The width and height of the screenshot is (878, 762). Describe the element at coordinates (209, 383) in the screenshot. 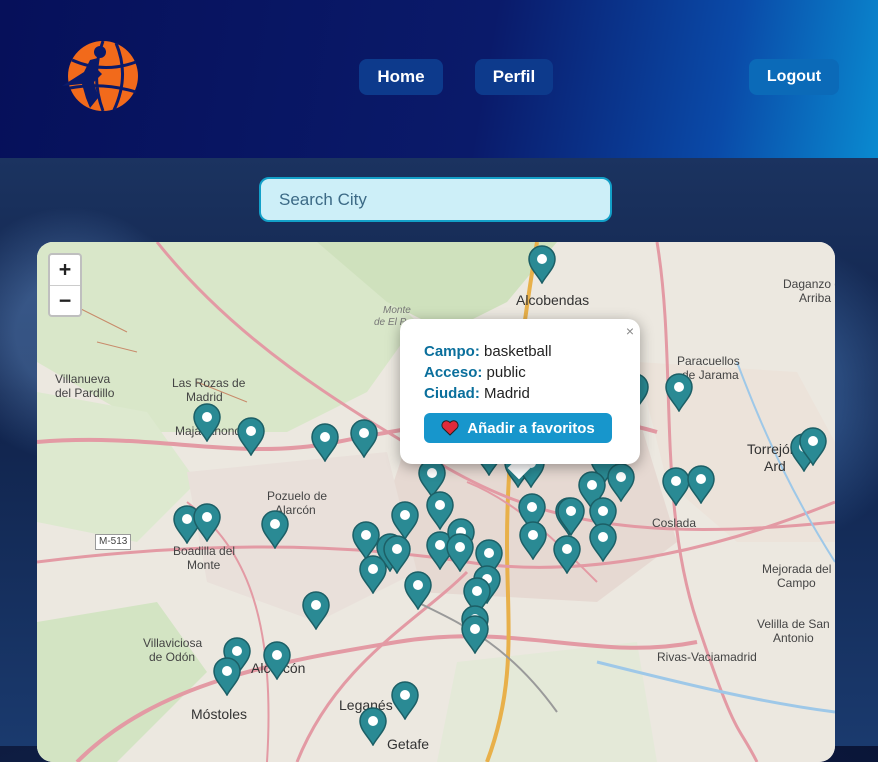

I see `map-label-las-rozas: Las Rozas de` at that location.